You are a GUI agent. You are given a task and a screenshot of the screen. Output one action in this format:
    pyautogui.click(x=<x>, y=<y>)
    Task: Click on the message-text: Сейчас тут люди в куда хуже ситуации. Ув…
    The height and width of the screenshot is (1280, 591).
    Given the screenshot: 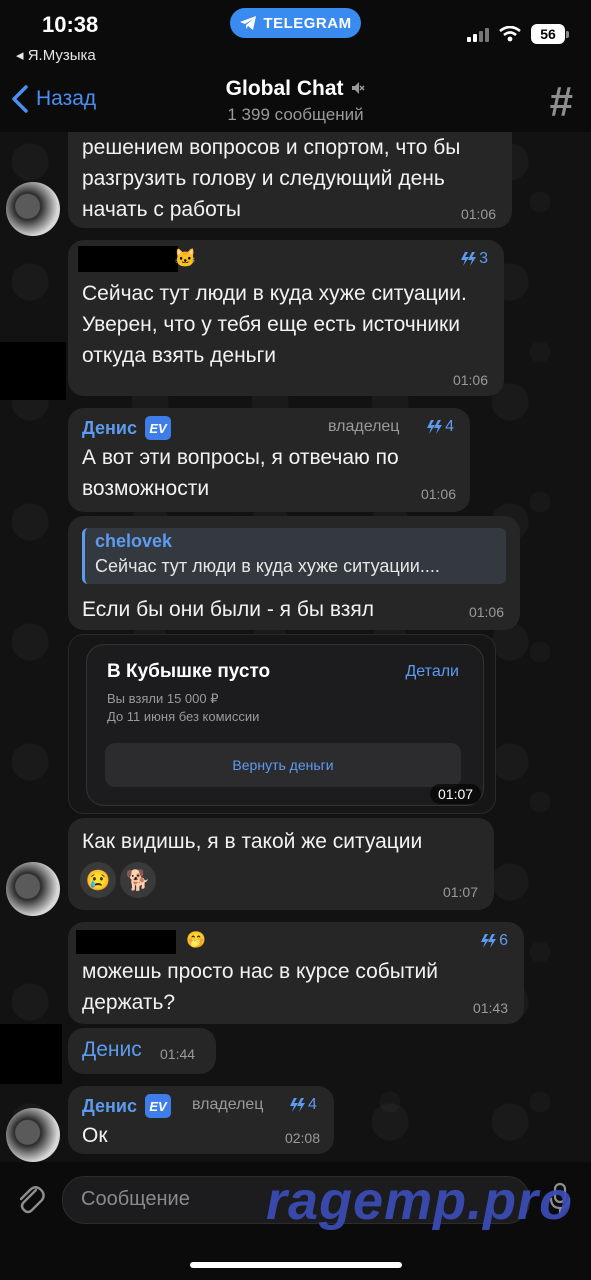 What is the action you would take?
    pyautogui.click(x=274, y=324)
    